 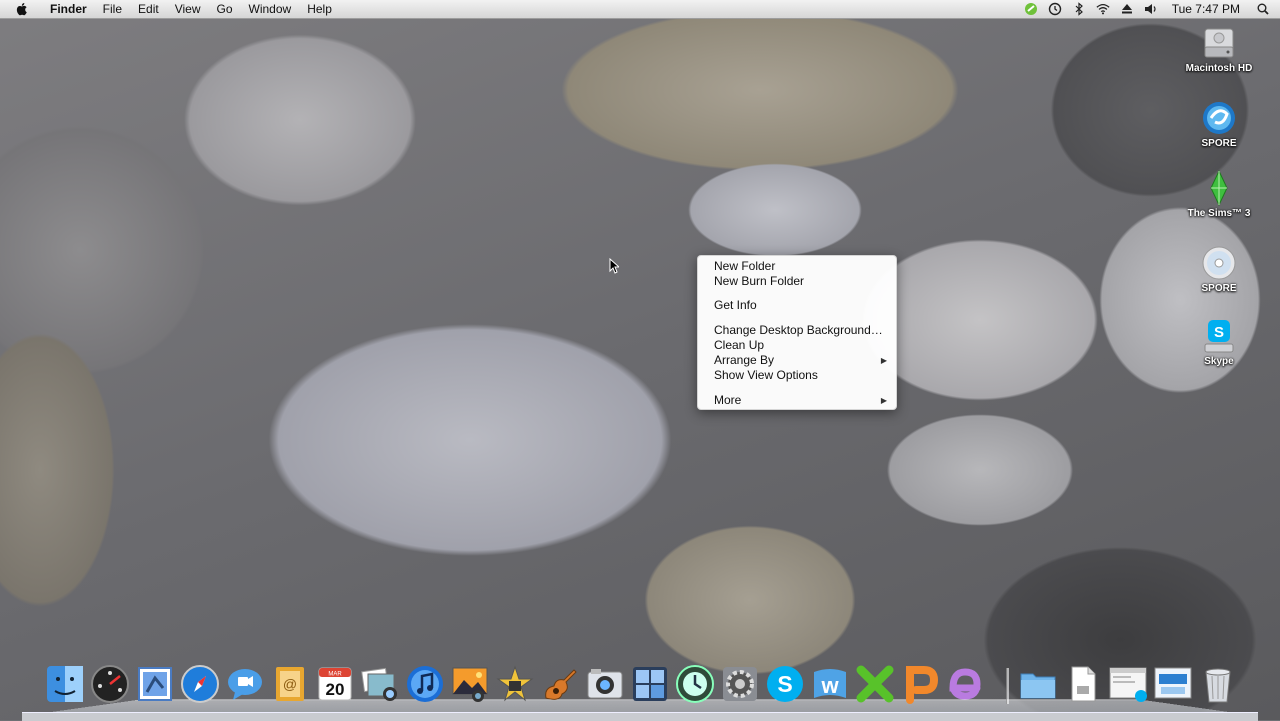 What do you see at coordinates (65, 684) in the screenshot?
I see `dock-finder-icon` at bounding box center [65, 684].